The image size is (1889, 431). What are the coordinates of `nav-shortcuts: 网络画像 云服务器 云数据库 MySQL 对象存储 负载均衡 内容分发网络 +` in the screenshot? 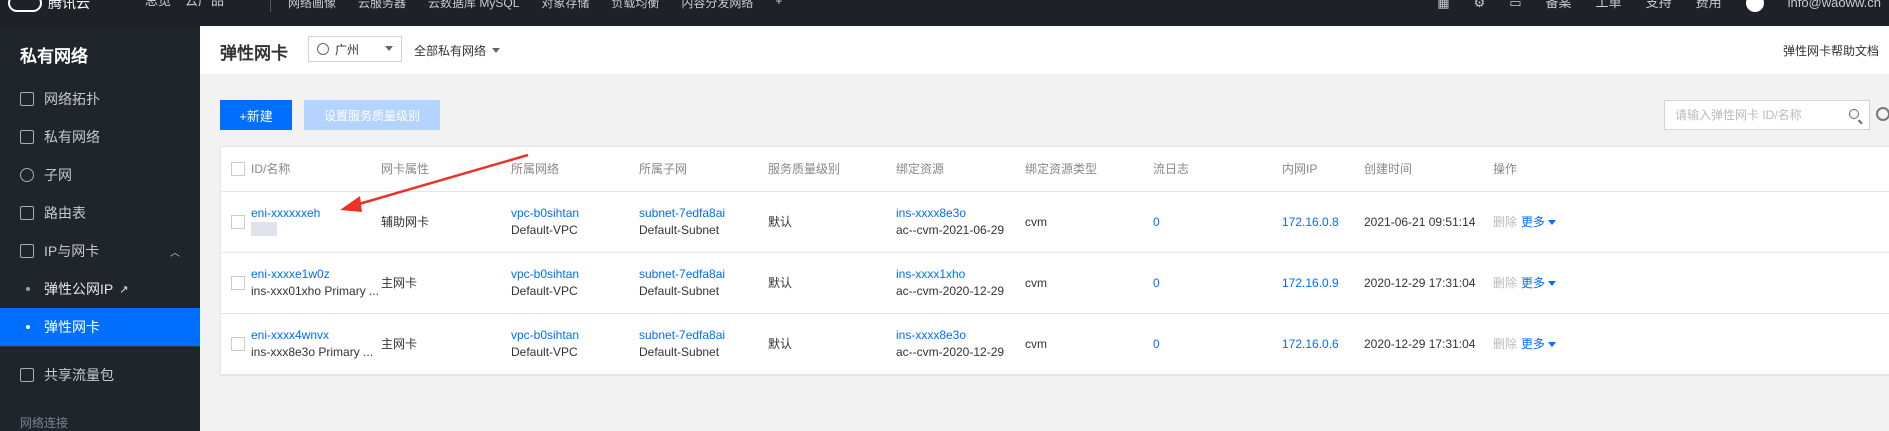 It's located at (535, 5).